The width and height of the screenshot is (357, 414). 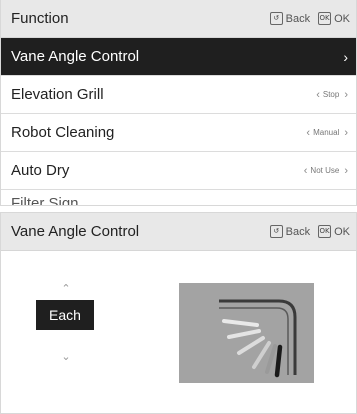 What do you see at coordinates (178, 171) in the screenshot?
I see `menu-item-auto-dry: Auto Dry ‹ Not Use ›` at bounding box center [178, 171].